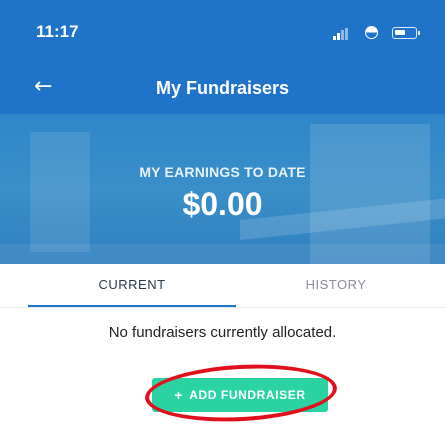 The width and height of the screenshot is (445, 430). What do you see at coordinates (222, 332) in the screenshot?
I see `empty-state-message: No fundraisers currently allocated.` at bounding box center [222, 332].